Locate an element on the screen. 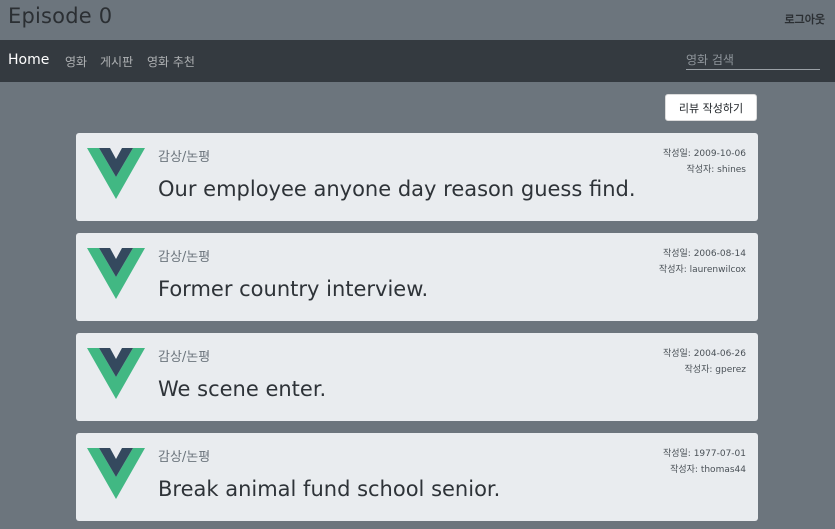 The image size is (835, 529). write-review-button: 리뷰 작성하기 is located at coordinates (711, 107).